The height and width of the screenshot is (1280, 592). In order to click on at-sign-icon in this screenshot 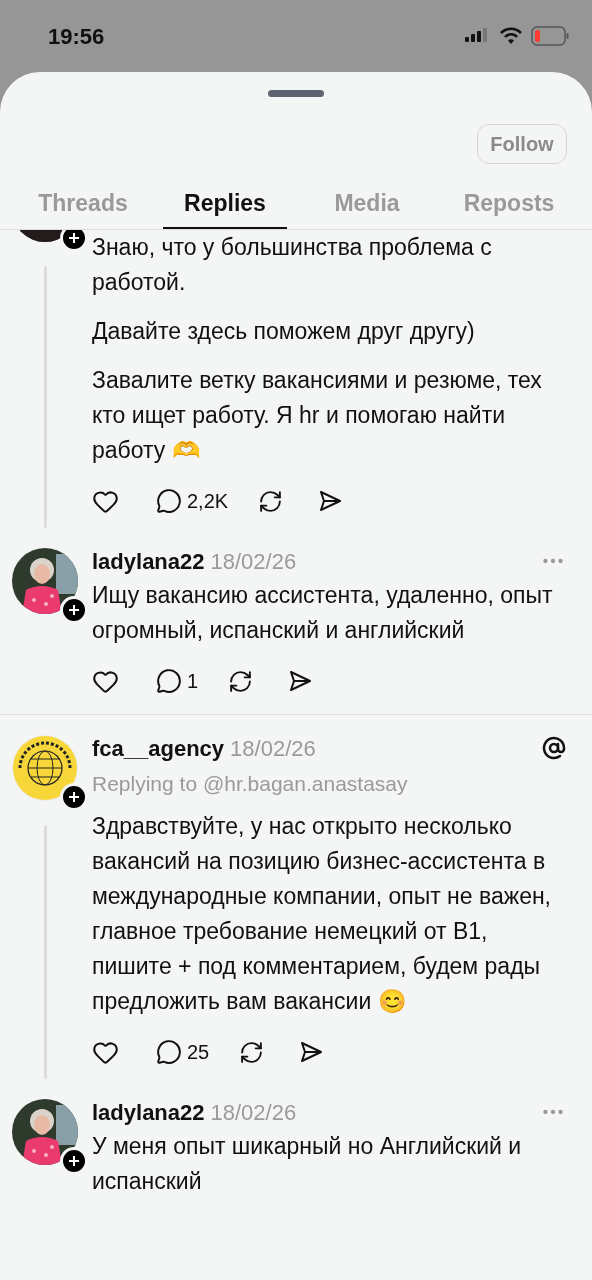, I will do `click(554, 748)`.